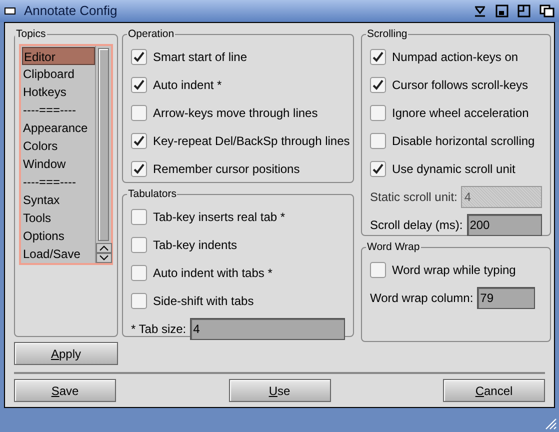  Describe the element at coordinates (58, 55) in the screenshot. I see `topic-item: Editor` at that location.